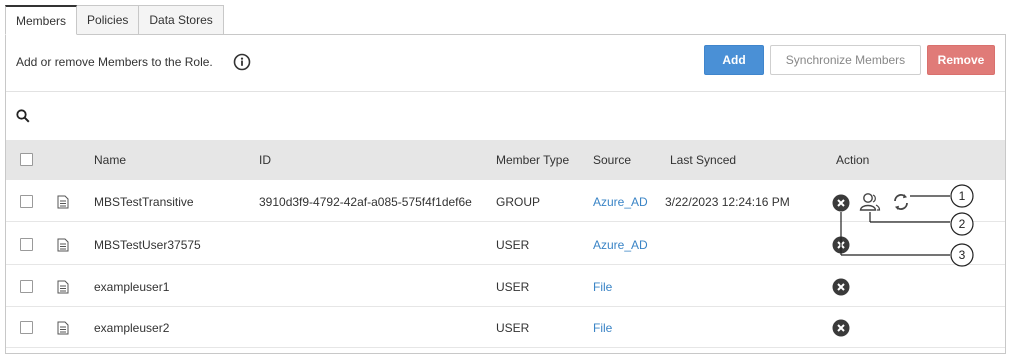 The width and height of the screenshot is (1012, 358). What do you see at coordinates (132, 328) in the screenshot?
I see `member-name: exampleuser2` at bounding box center [132, 328].